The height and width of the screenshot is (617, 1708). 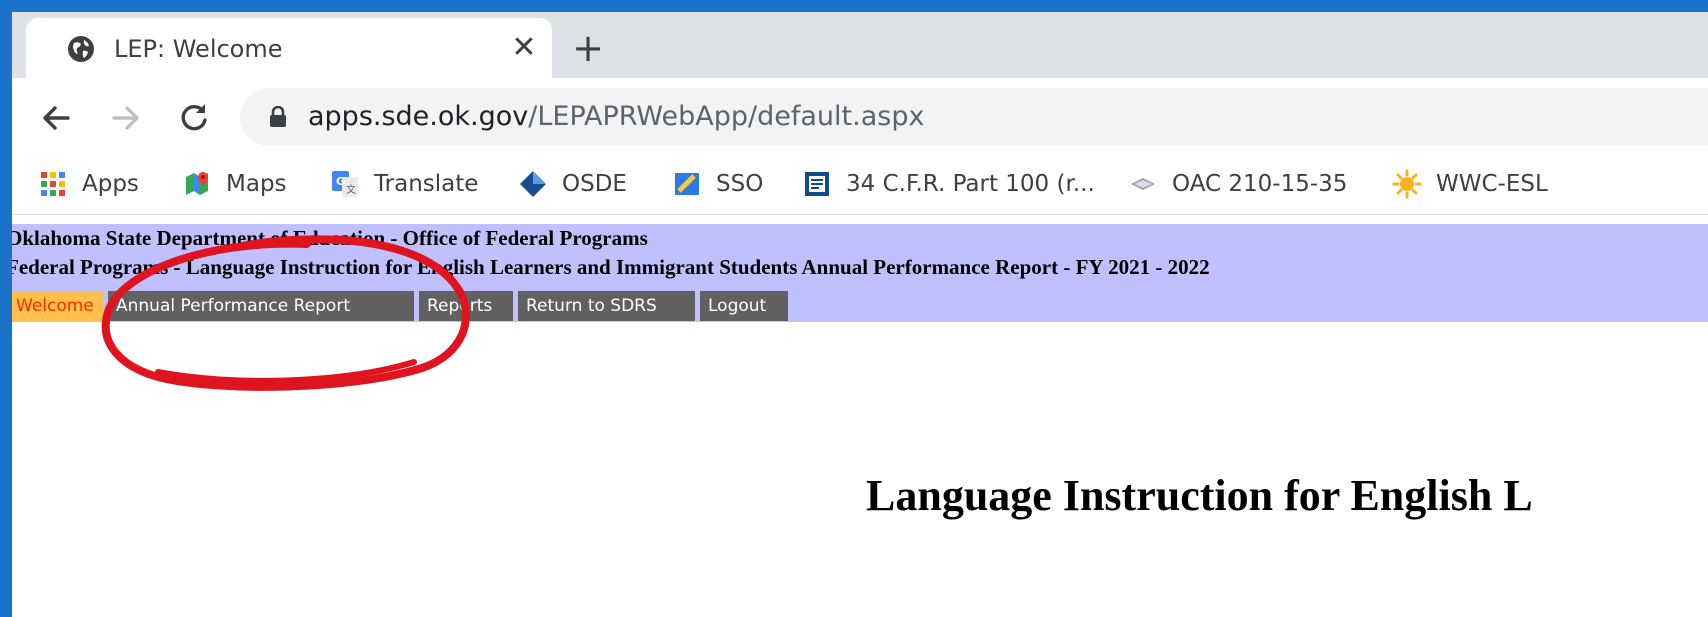 What do you see at coordinates (1407, 184) in the screenshot?
I see `sun-icon` at bounding box center [1407, 184].